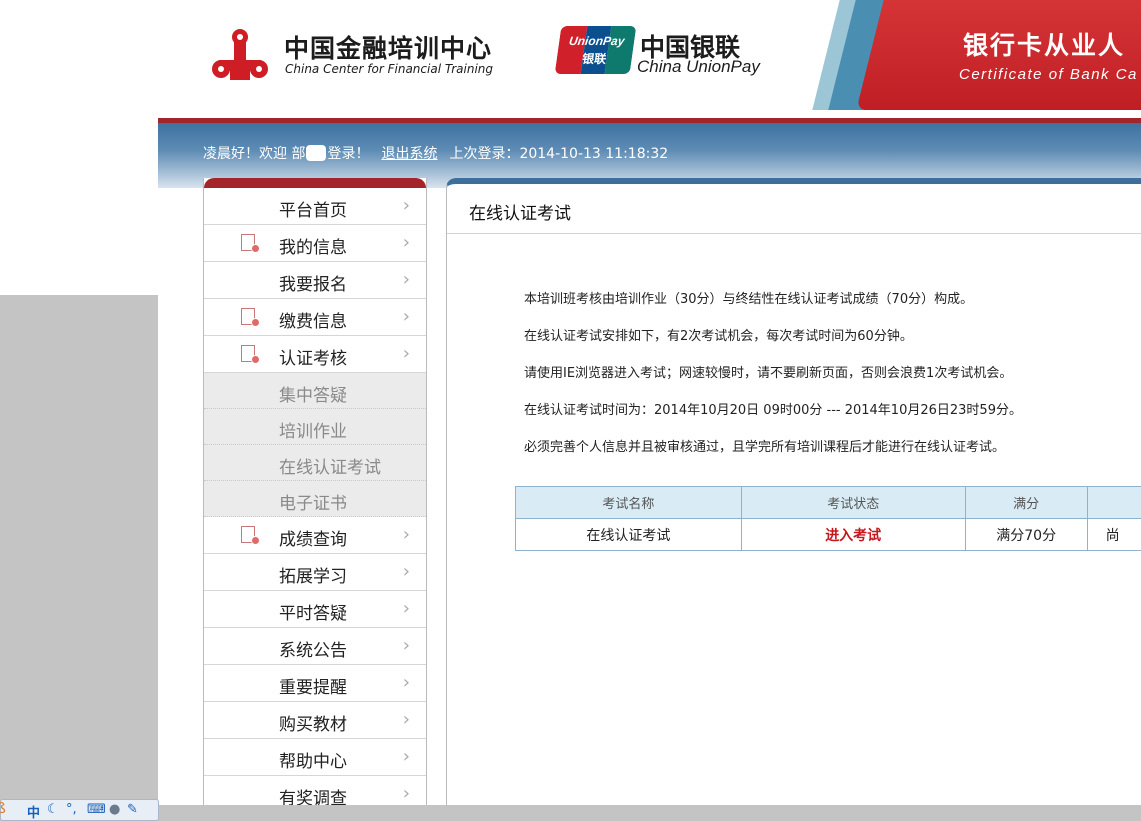 The width and height of the screenshot is (1141, 821). What do you see at coordinates (313, 396) in the screenshot?
I see `sidebar-subitem-label: 集中答疑` at bounding box center [313, 396].